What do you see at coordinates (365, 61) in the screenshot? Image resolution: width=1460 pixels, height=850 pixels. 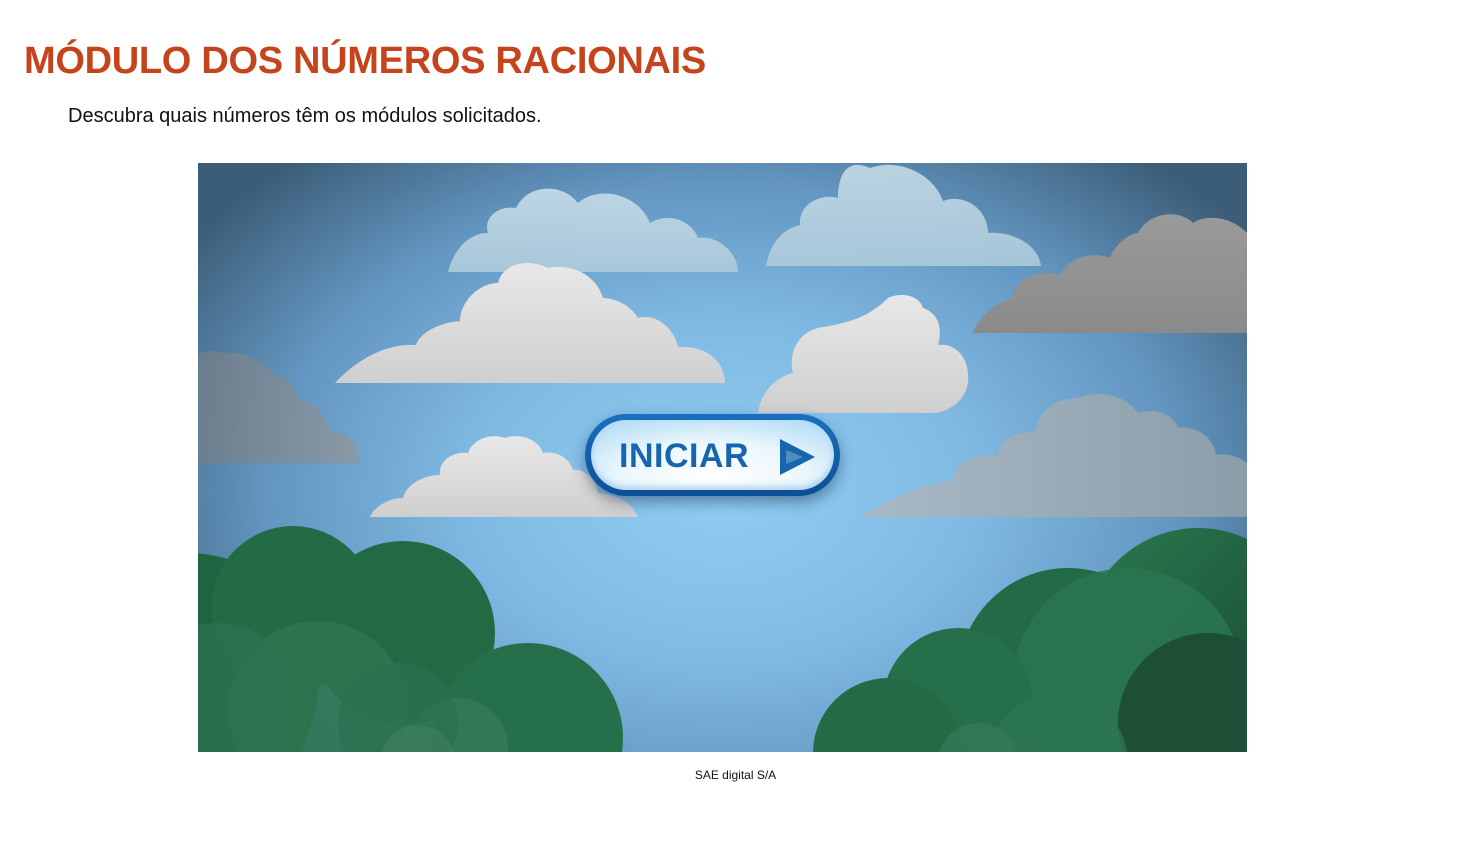 I see `page-title: MÓDULO DOS NÚMEROS RACIONAIS` at bounding box center [365, 61].